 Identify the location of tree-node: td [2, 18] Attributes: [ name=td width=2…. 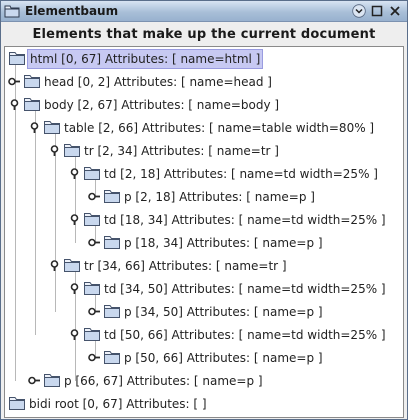
(204, 174).